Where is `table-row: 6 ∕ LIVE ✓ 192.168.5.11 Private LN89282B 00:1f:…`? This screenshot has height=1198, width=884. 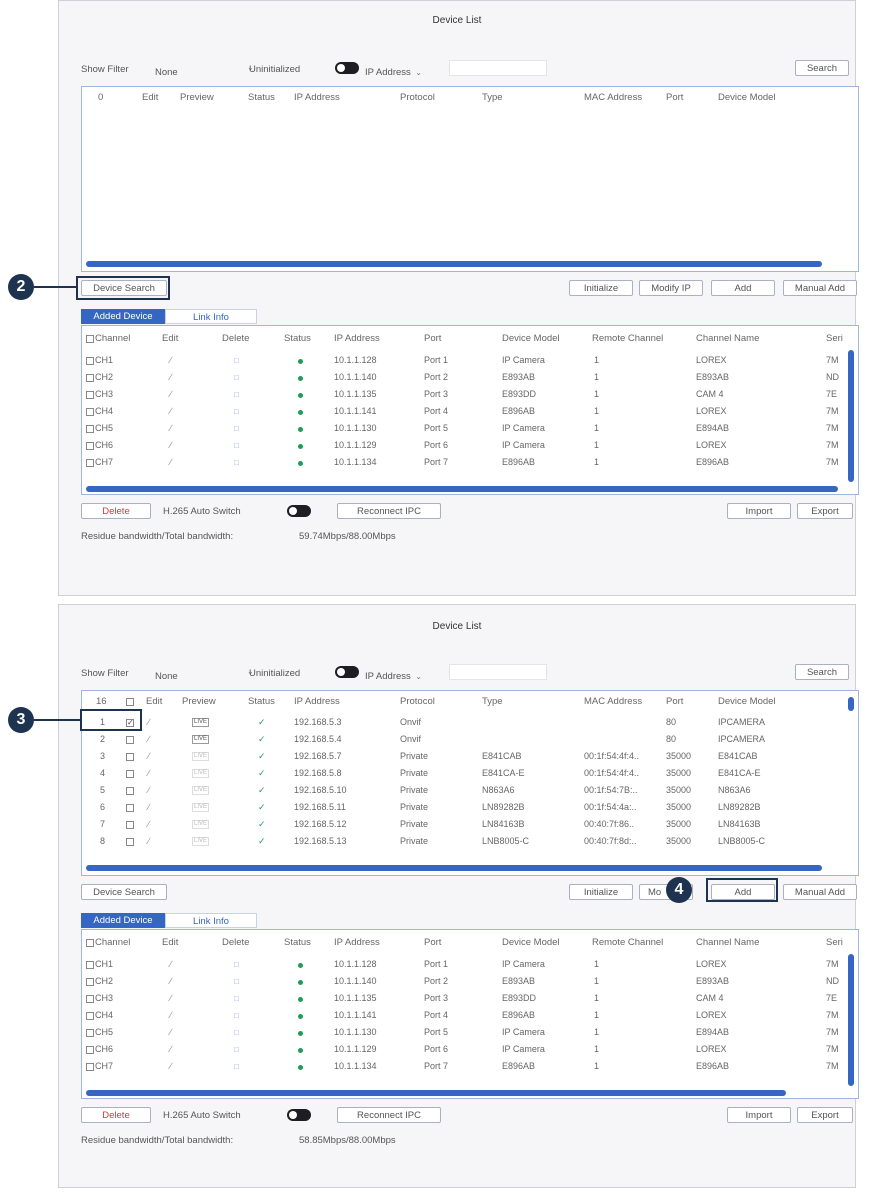
table-row: 6 ∕ LIVE ✓ 192.168.5.11 Private LN89282B 00:1f:… is located at coordinates (462, 808).